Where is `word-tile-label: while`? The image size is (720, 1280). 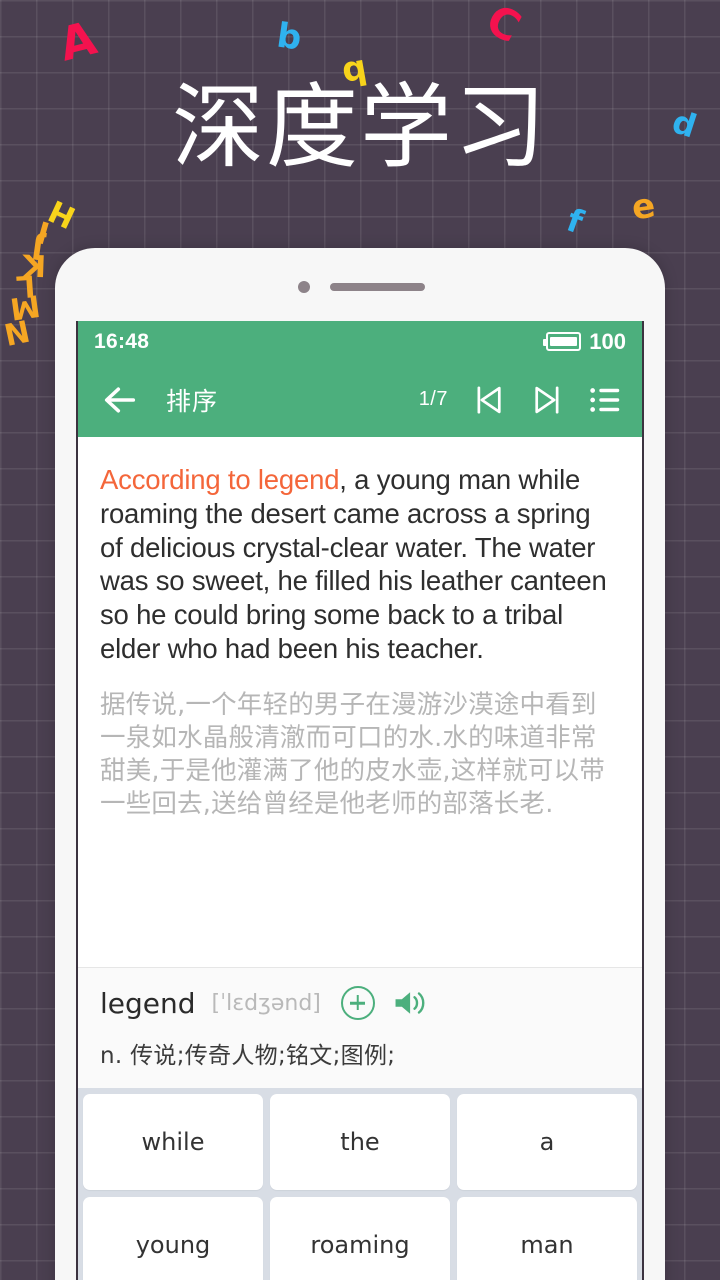
word-tile-label: while is located at coordinates (173, 1142).